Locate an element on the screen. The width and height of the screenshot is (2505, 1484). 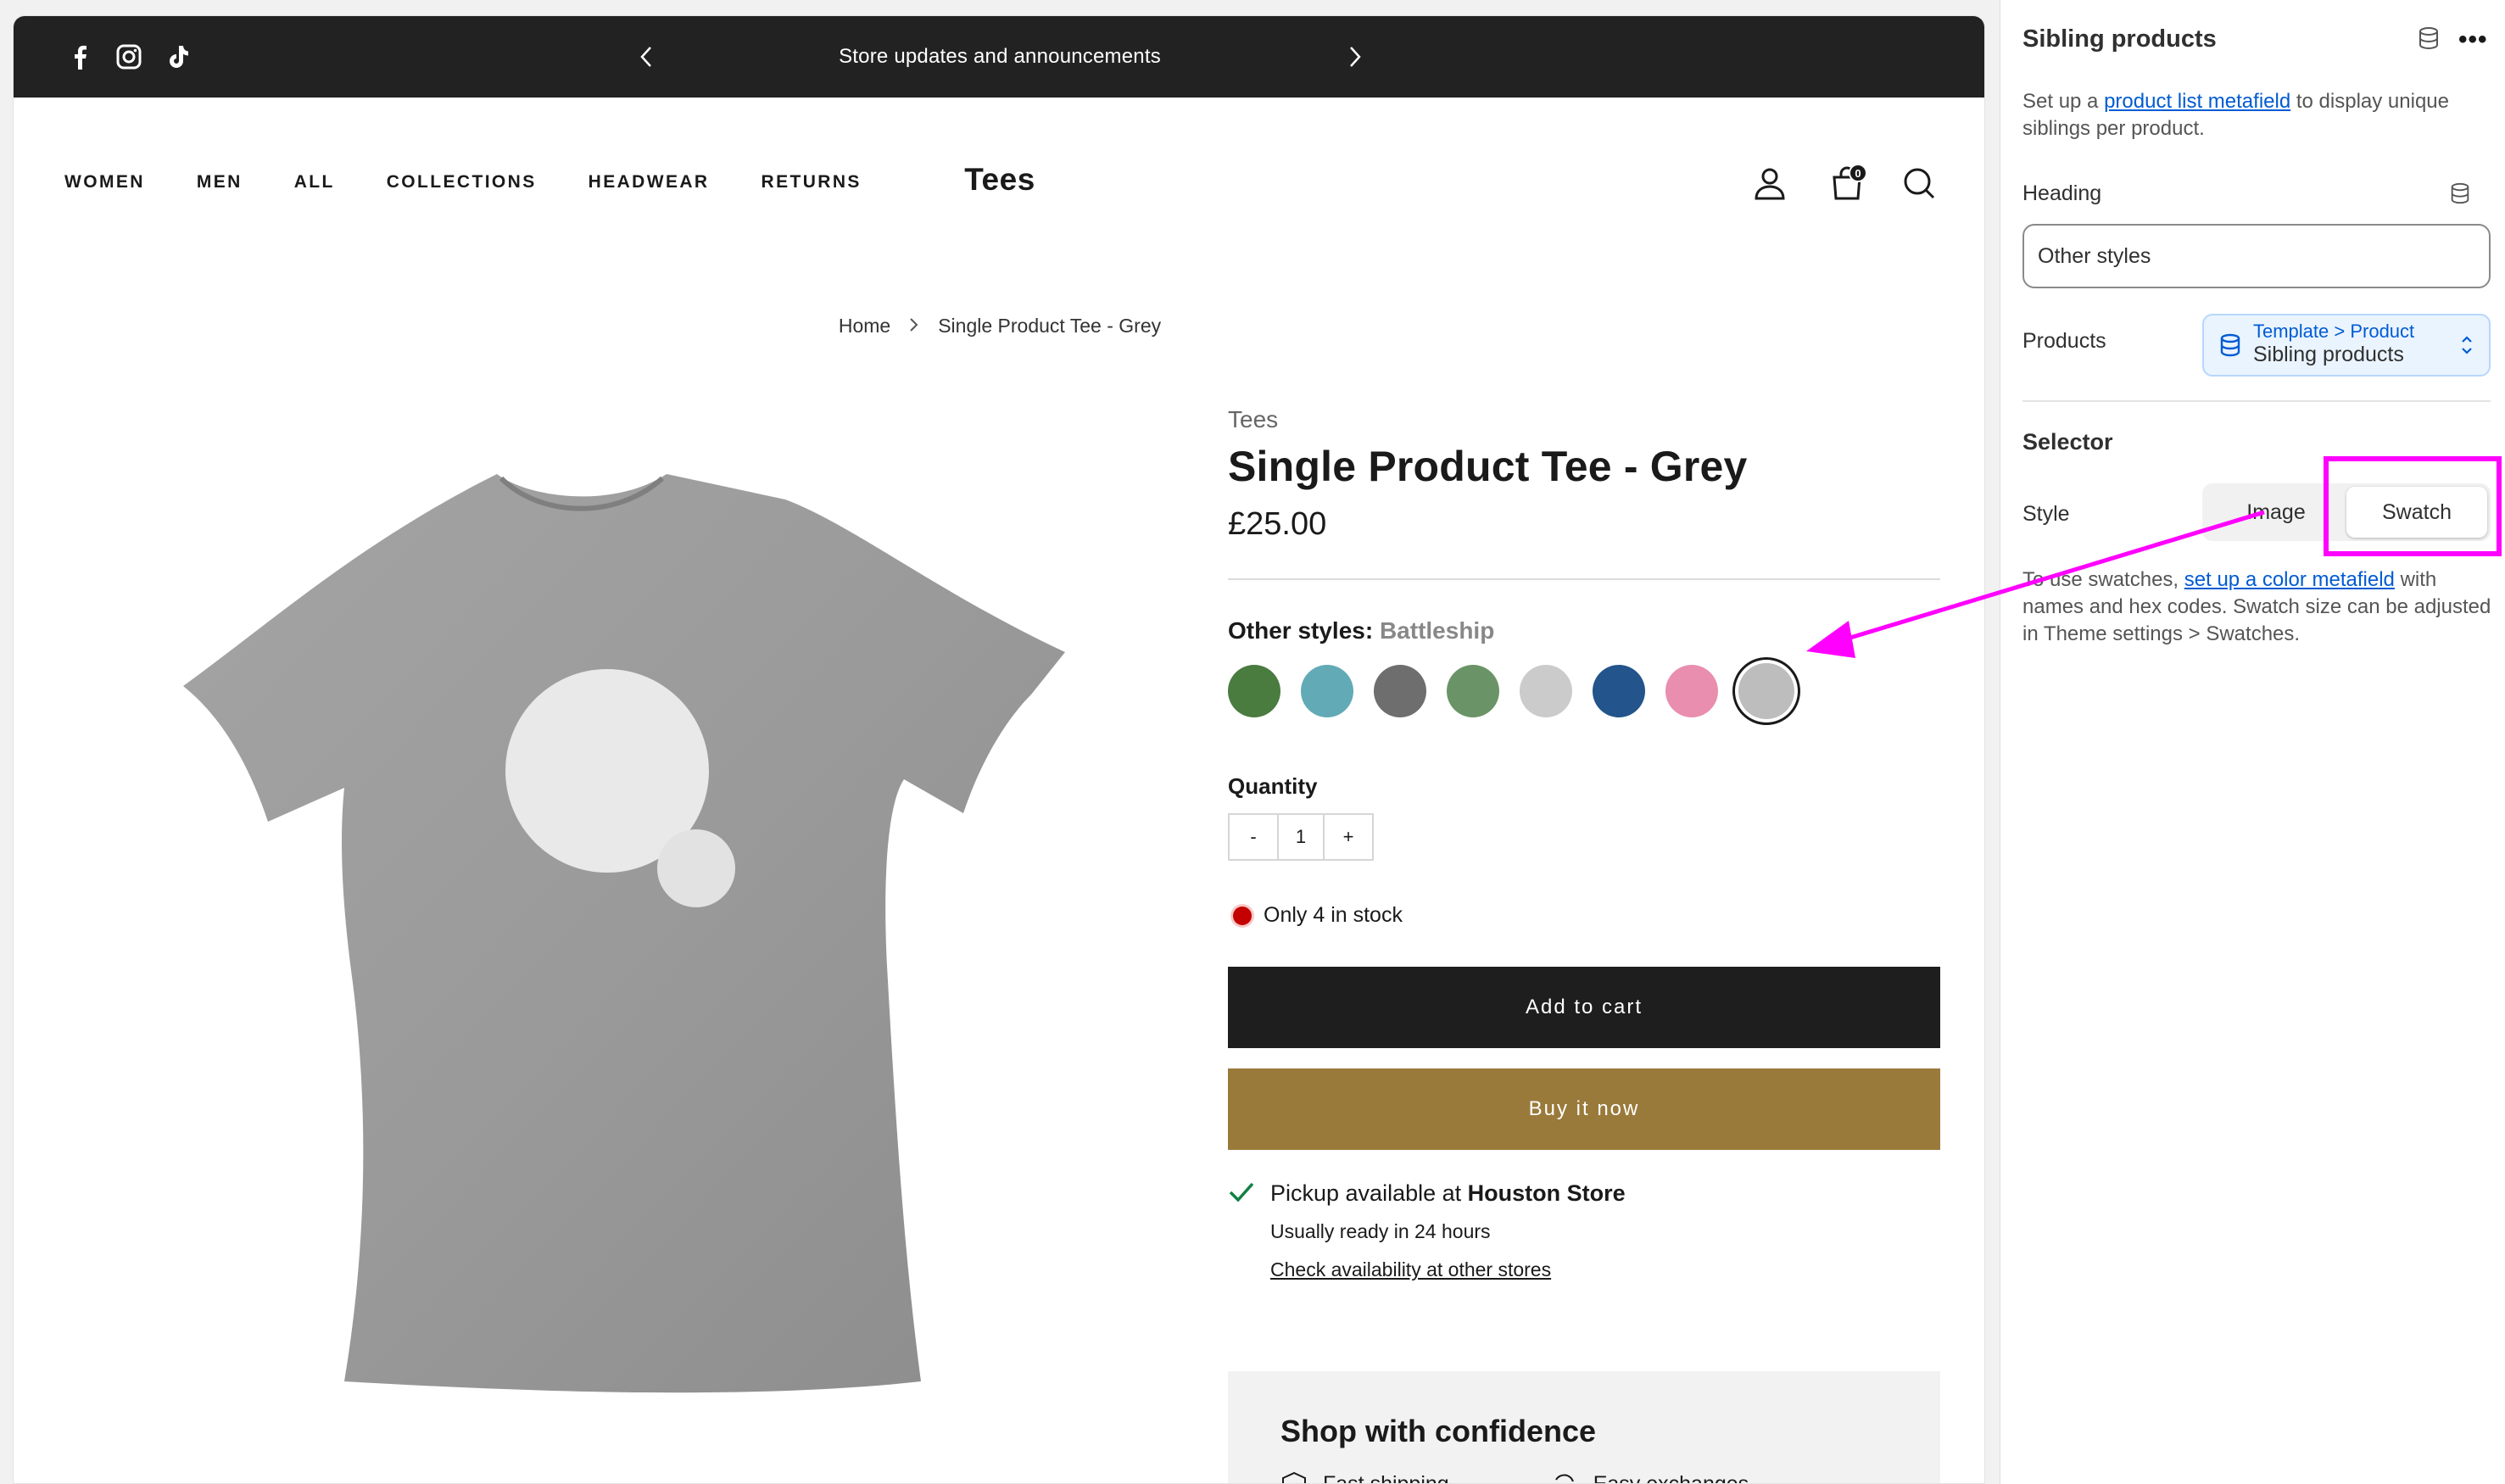
confidence-item-exchanges: Easy exchanges is located at coordinates (1650, 1477).